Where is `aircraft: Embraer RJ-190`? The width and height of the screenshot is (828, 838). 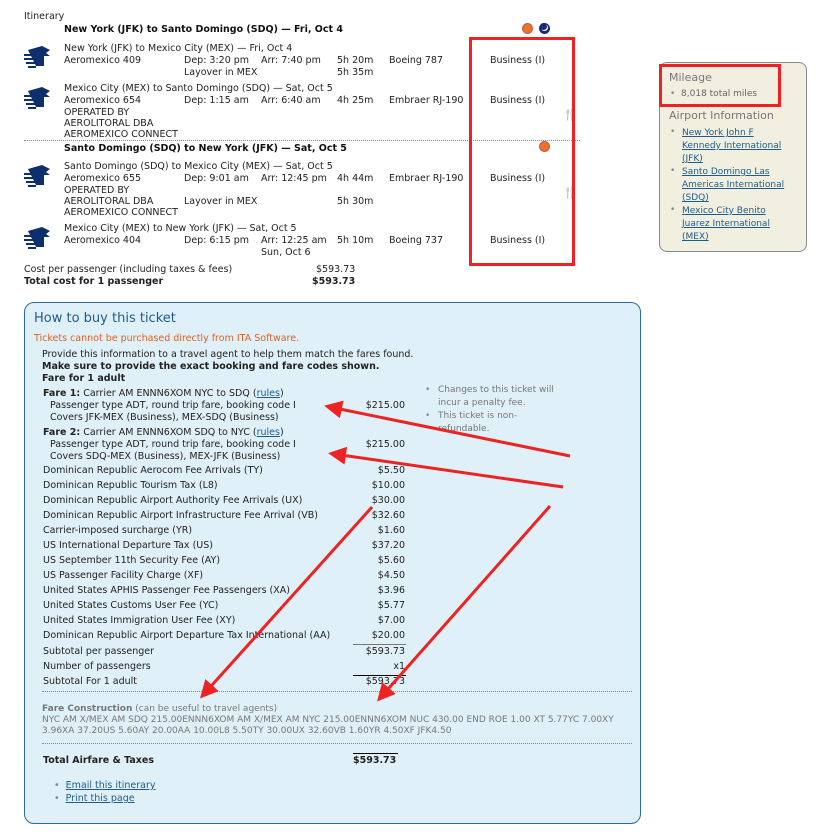 aircraft: Embraer RJ-190 is located at coordinates (426, 178).